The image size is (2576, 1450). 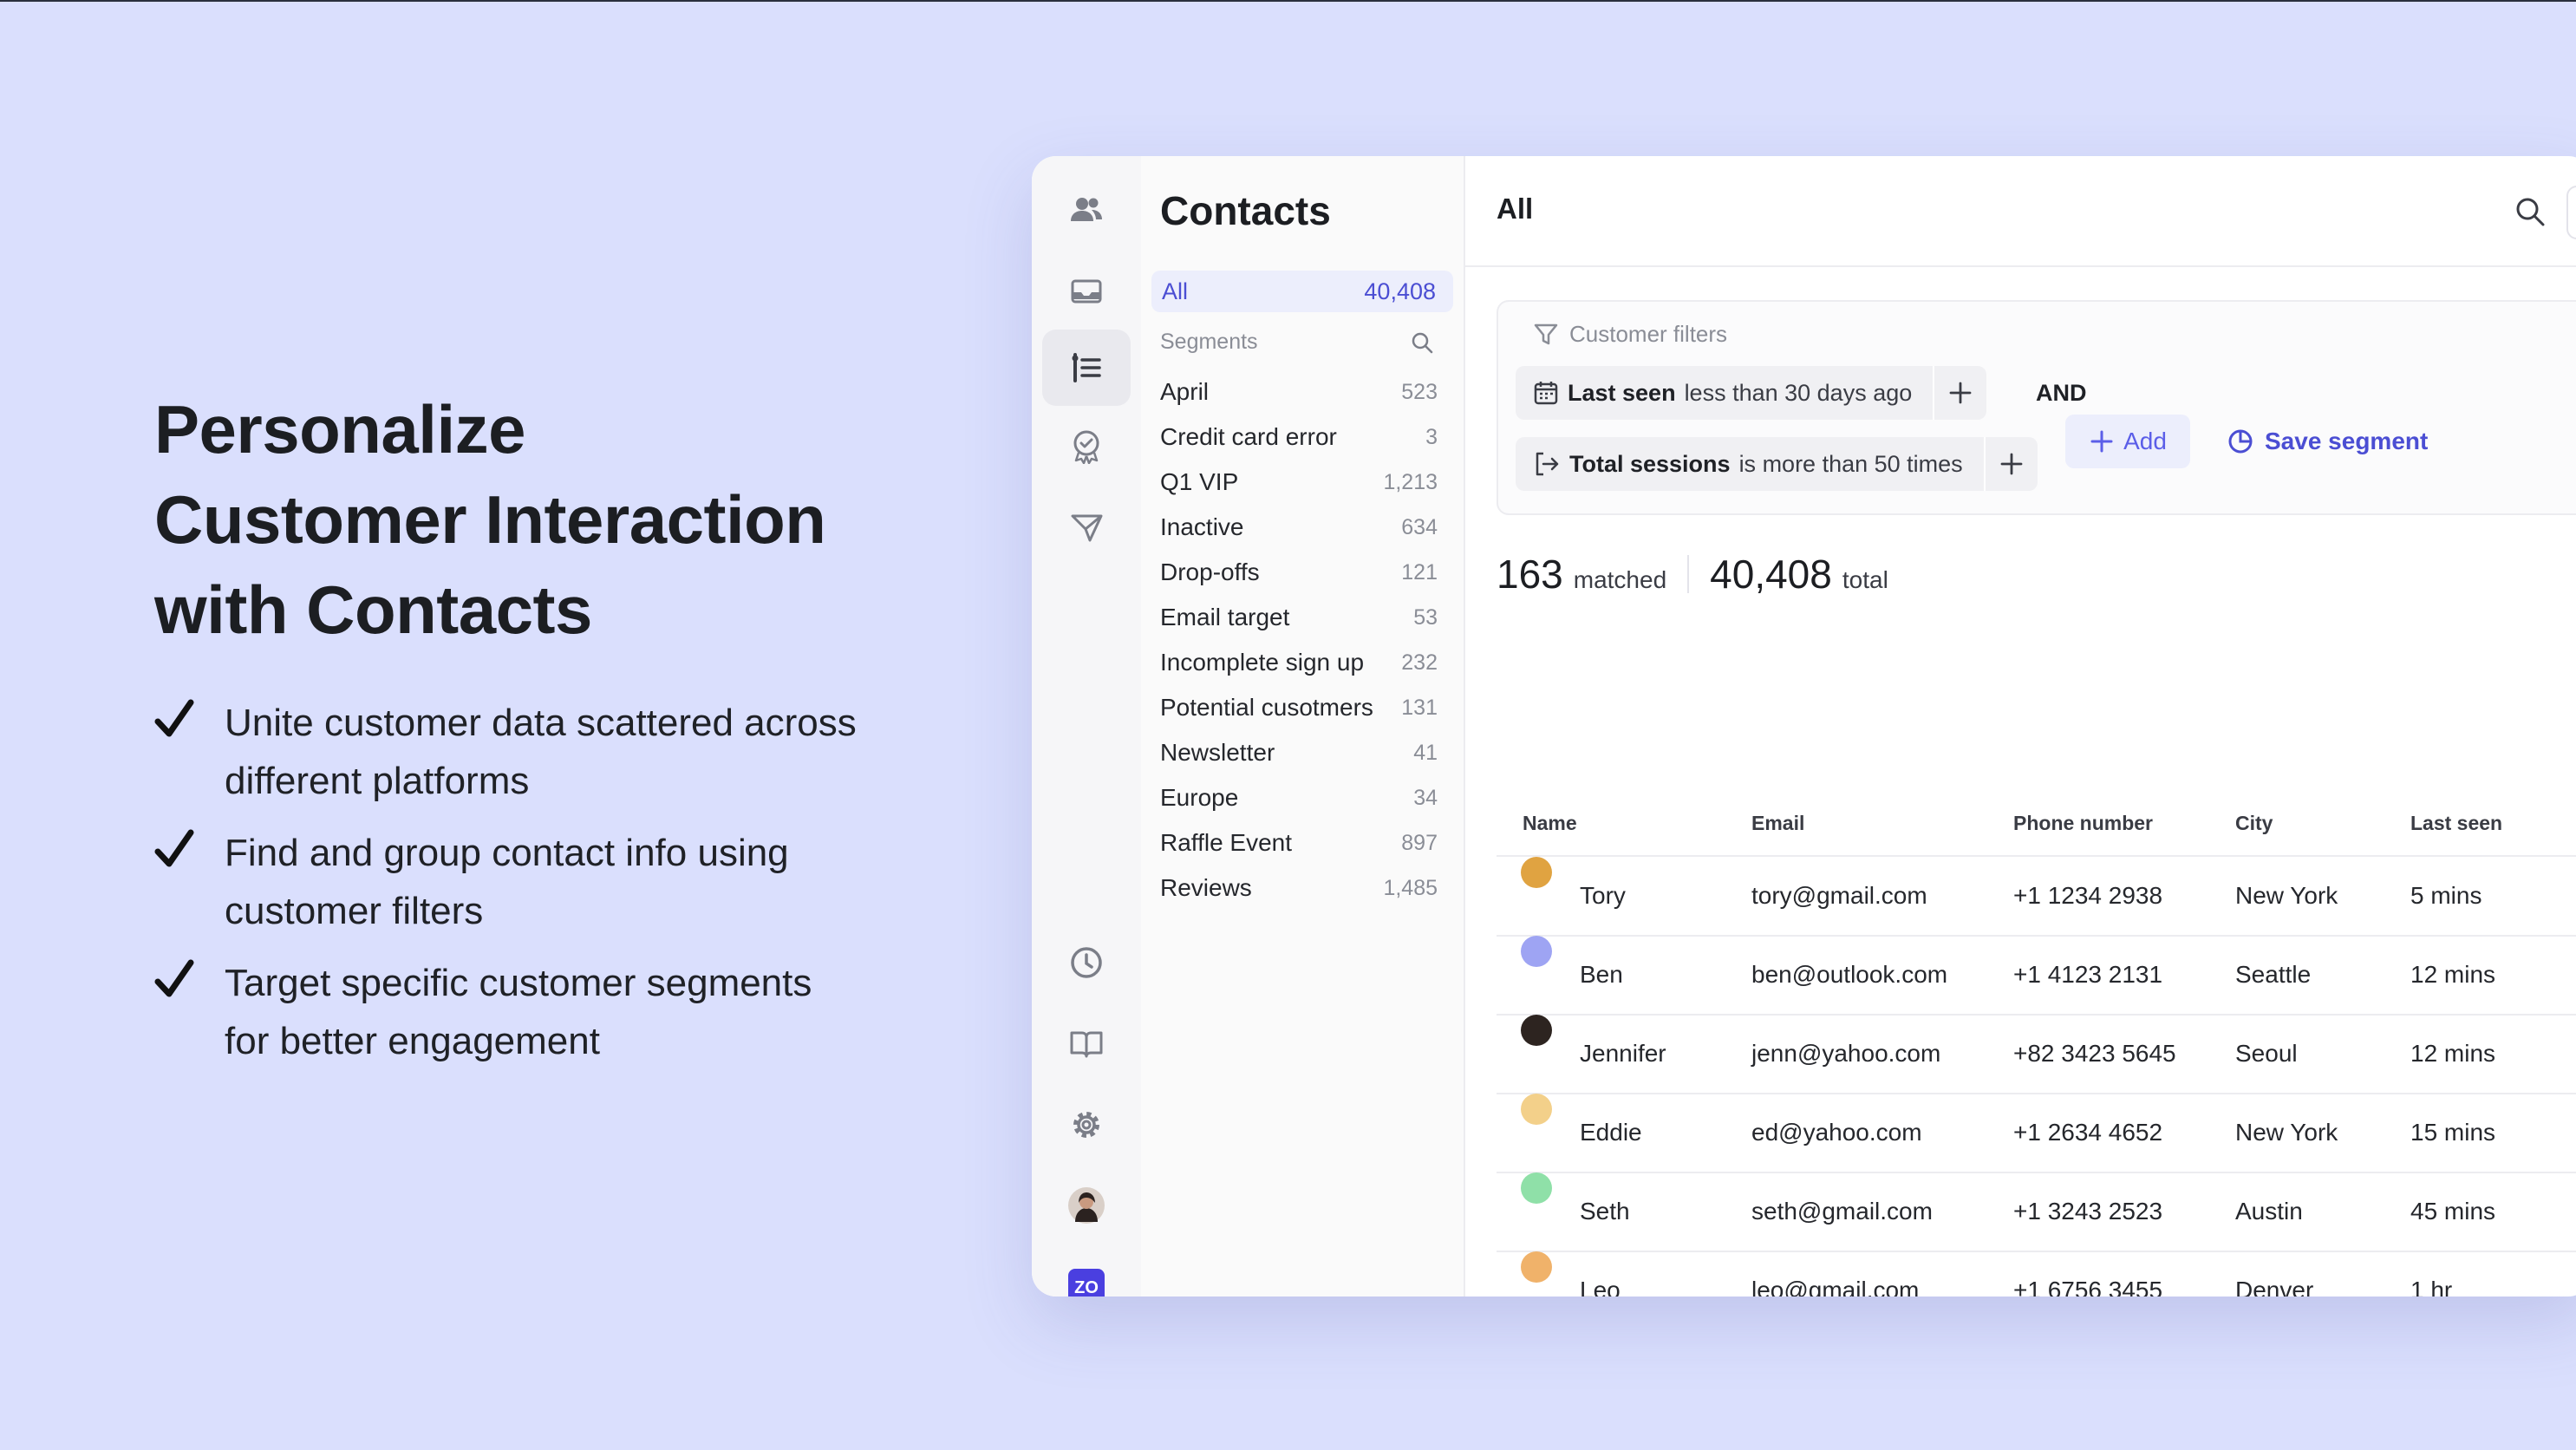 I want to click on rail-workspace-button: ZO, so click(x=1087, y=1273).